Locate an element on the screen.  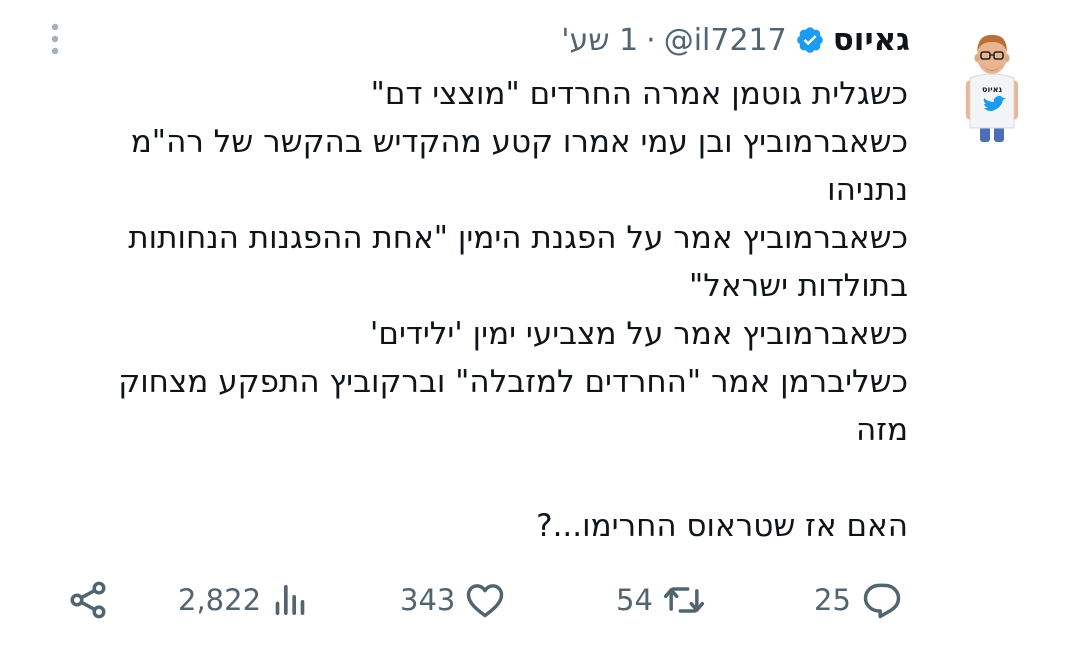
like-button: 343 is located at coordinates (453, 600).